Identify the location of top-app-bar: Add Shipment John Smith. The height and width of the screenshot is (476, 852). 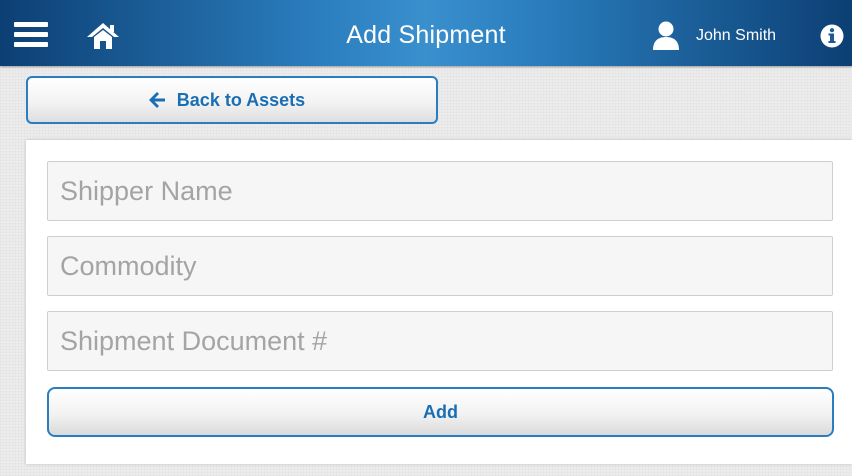
(426, 33).